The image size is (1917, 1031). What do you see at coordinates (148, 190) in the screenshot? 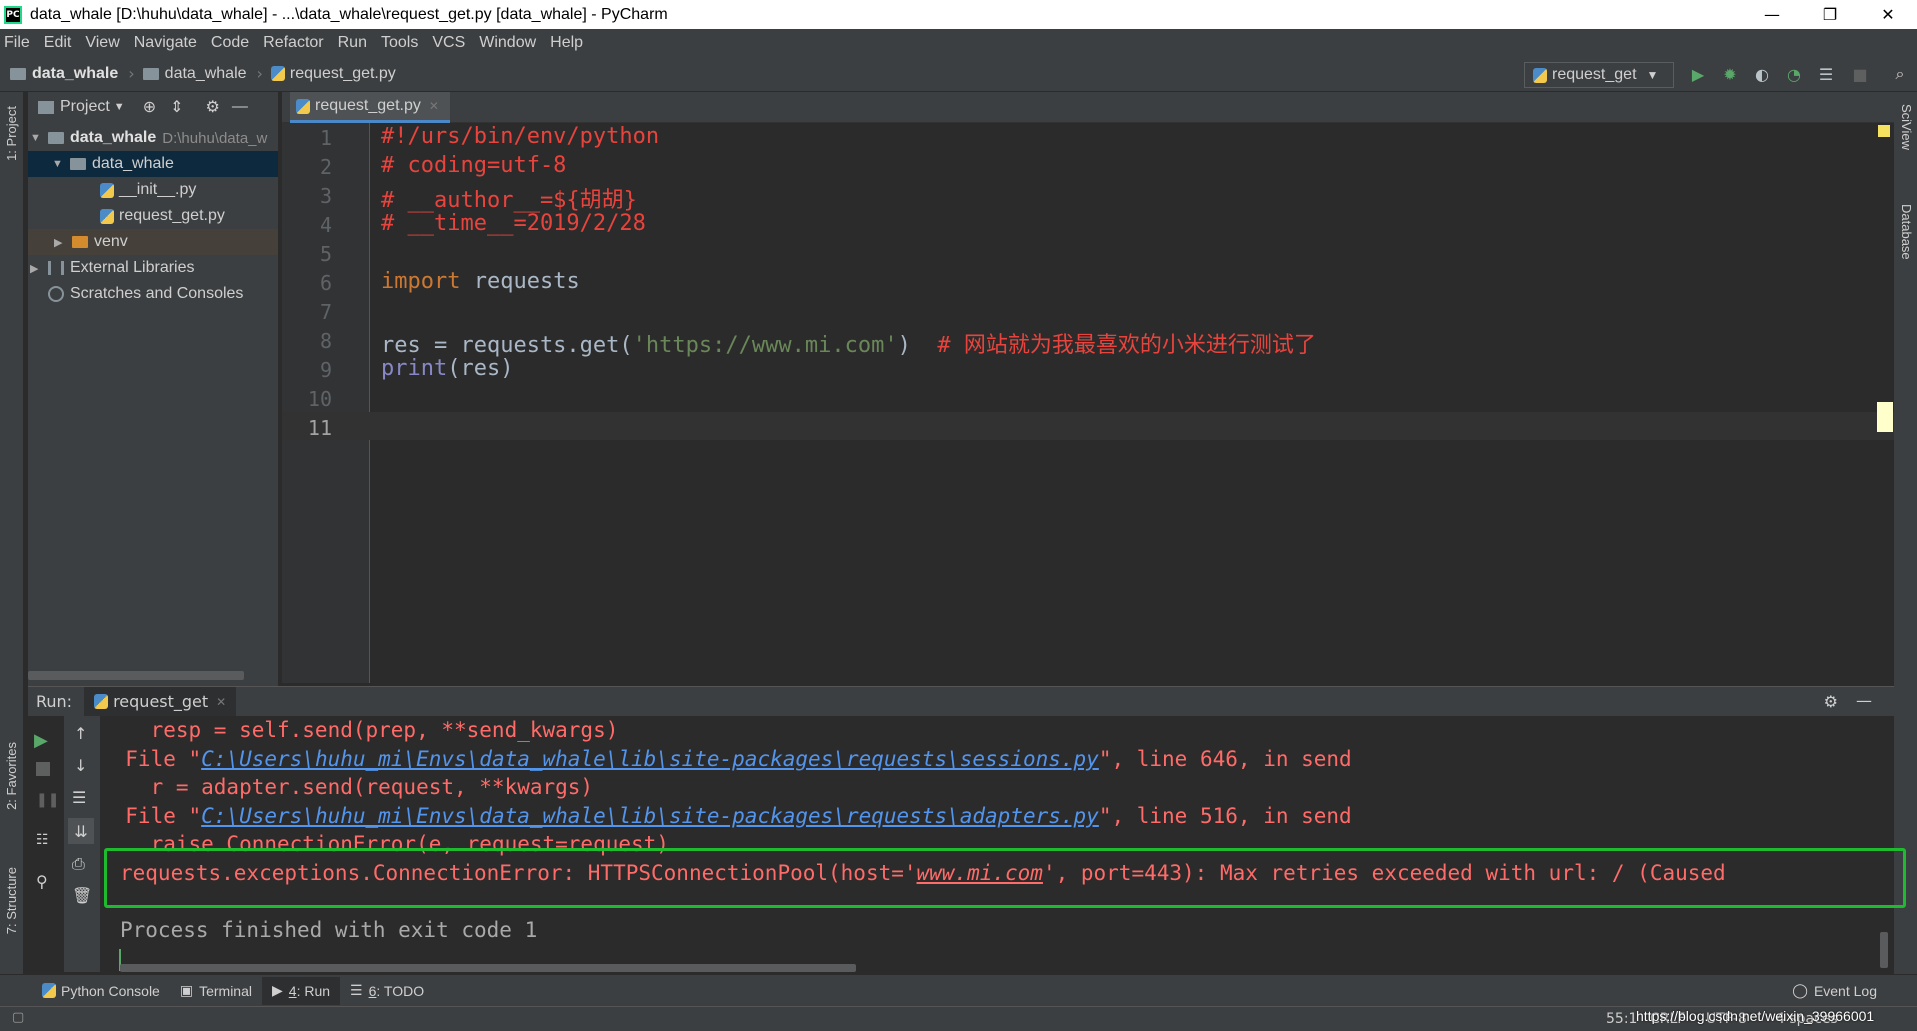
I see `tree-node-init-py: __init__.py` at bounding box center [148, 190].